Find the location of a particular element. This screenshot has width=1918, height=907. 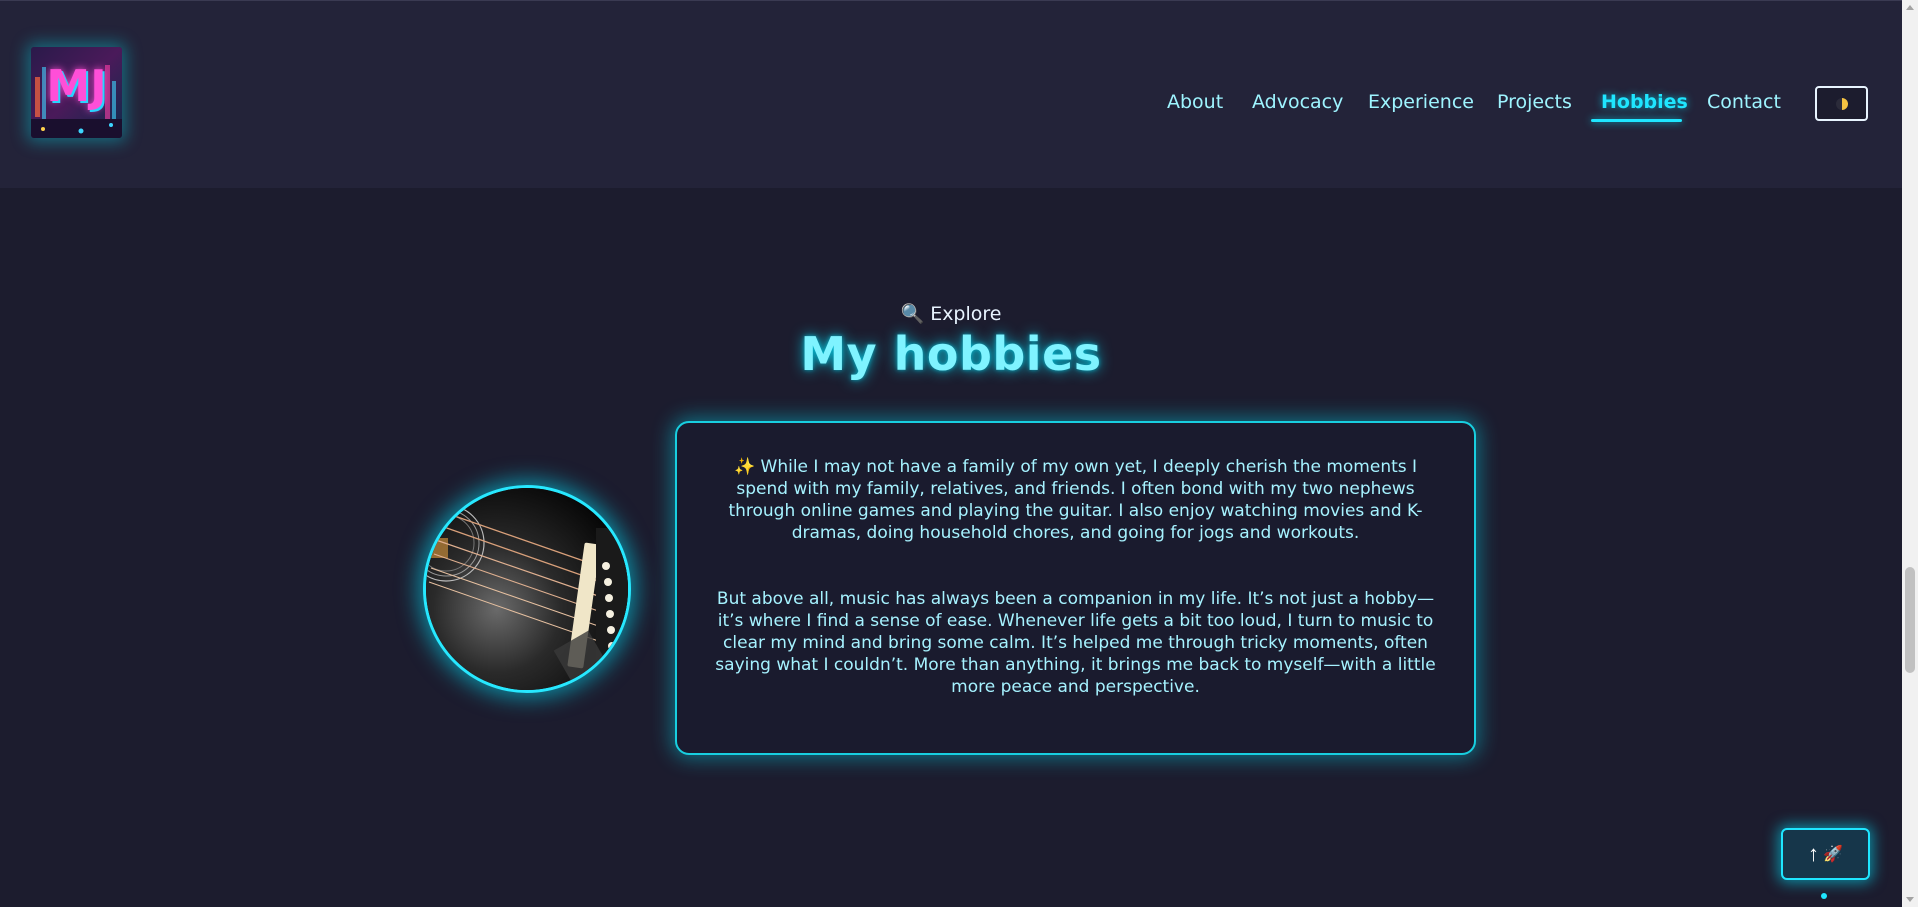

scroll-up-icon is located at coordinates (1910, 7).